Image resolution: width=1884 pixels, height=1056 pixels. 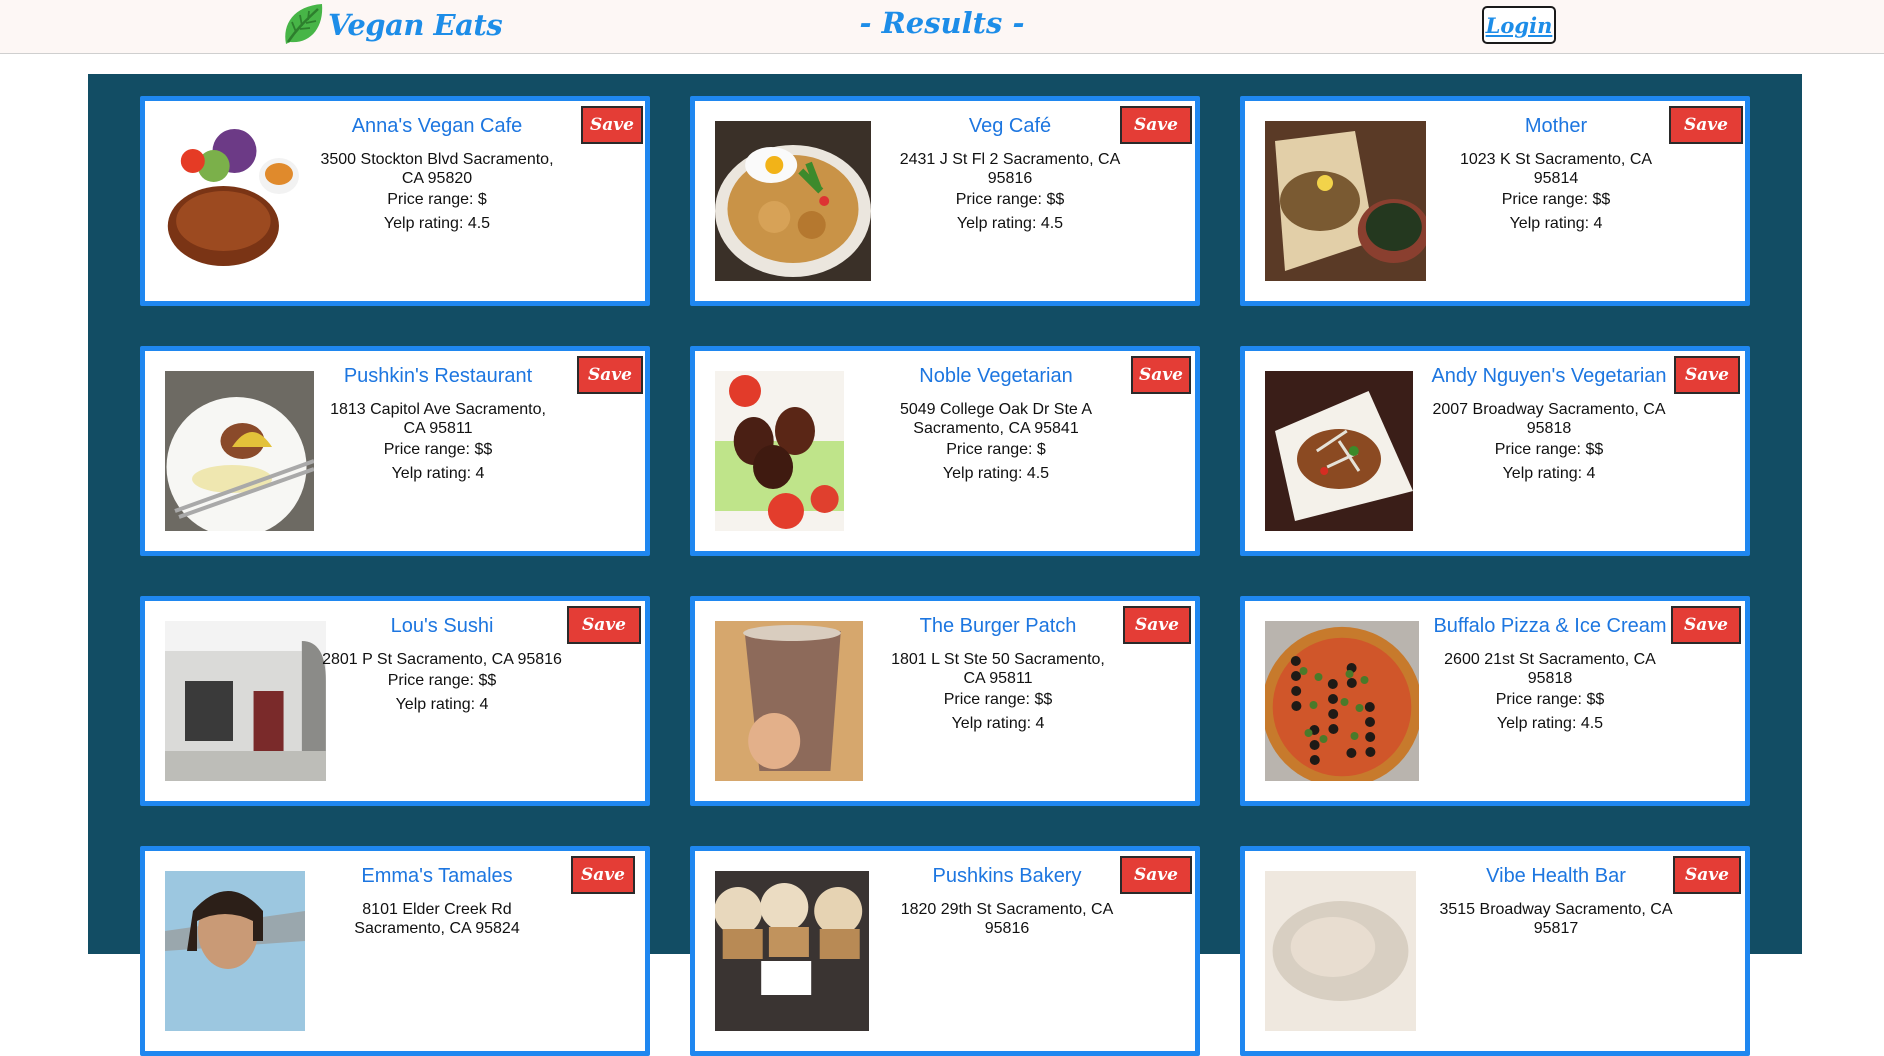 I want to click on restaurant-address: 2600 21st St Sacramento, CA 95818, so click(x=1550, y=669).